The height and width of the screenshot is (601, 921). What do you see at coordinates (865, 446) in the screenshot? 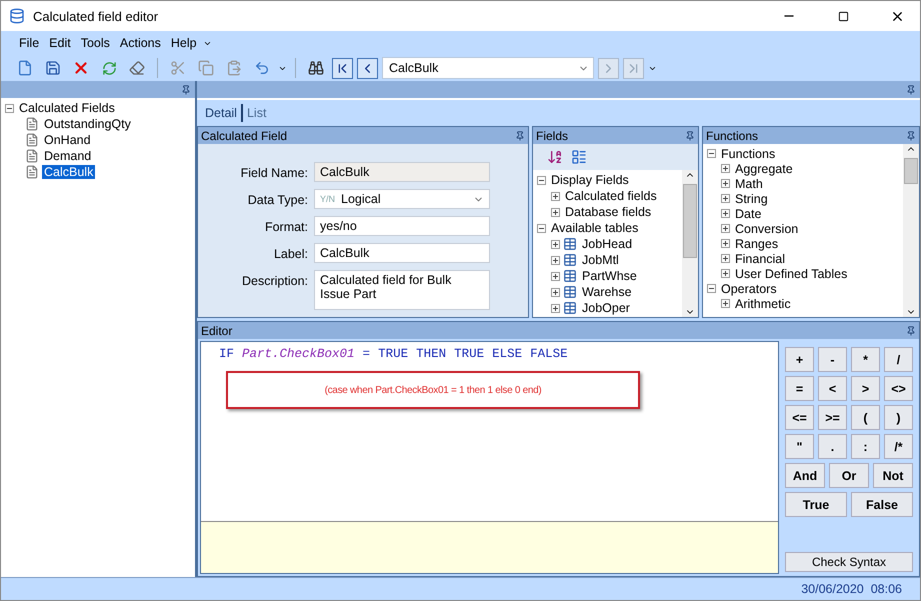
I see `operator-button: :` at bounding box center [865, 446].